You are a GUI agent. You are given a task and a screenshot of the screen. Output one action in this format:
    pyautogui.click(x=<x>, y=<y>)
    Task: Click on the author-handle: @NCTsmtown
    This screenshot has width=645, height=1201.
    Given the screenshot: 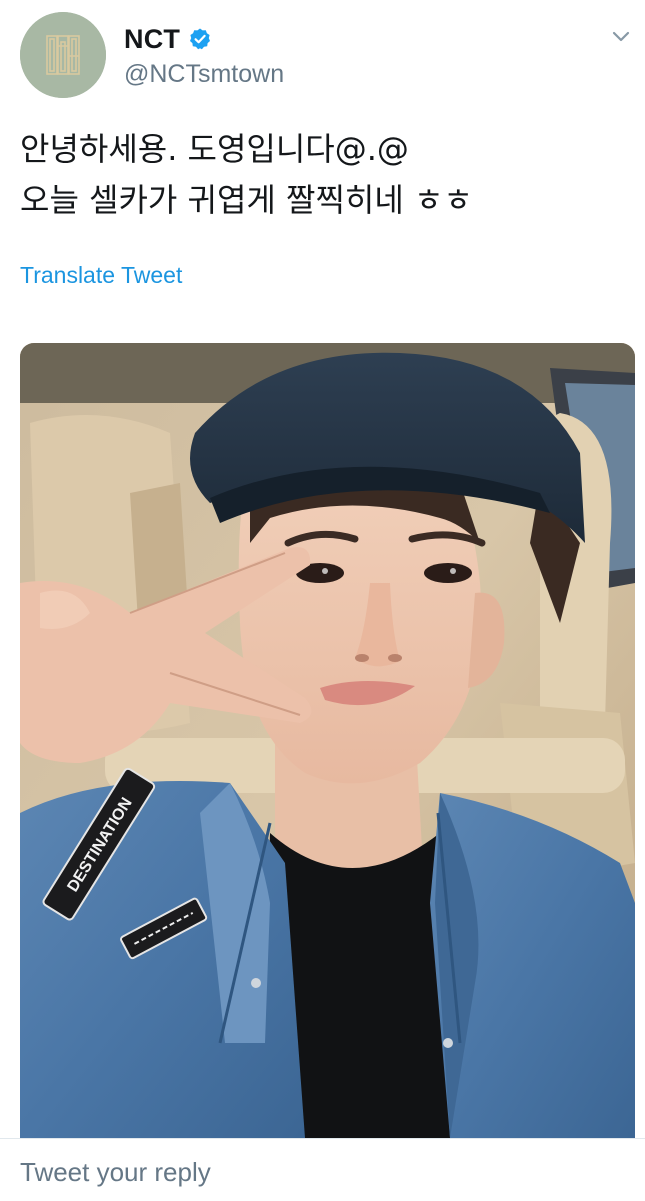 What is the action you would take?
    pyautogui.click(x=204, y=74)
    